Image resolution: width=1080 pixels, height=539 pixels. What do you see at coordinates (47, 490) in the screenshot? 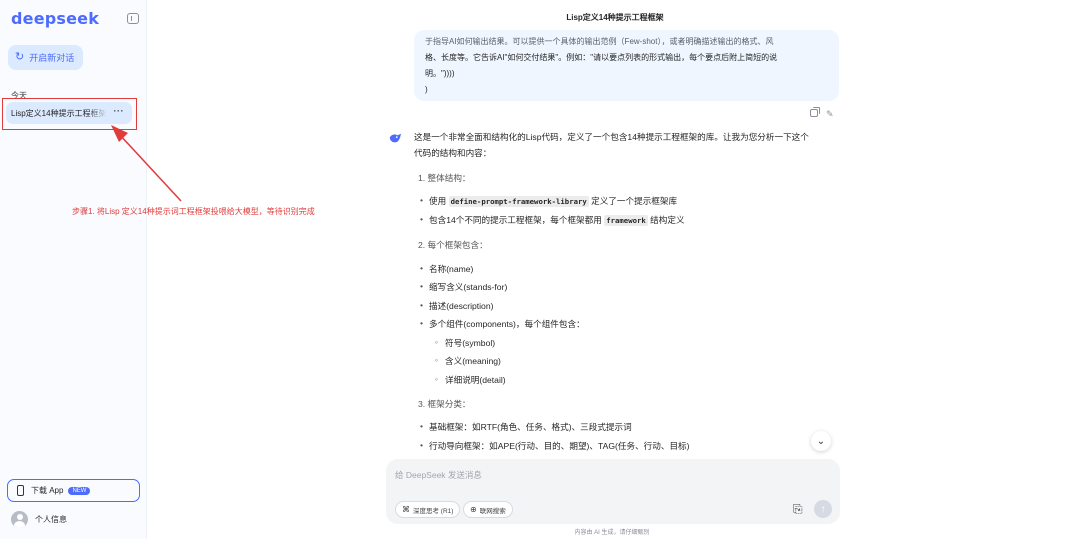
I see `download-app-label: 下载 App` at bounding box center [47, 490].